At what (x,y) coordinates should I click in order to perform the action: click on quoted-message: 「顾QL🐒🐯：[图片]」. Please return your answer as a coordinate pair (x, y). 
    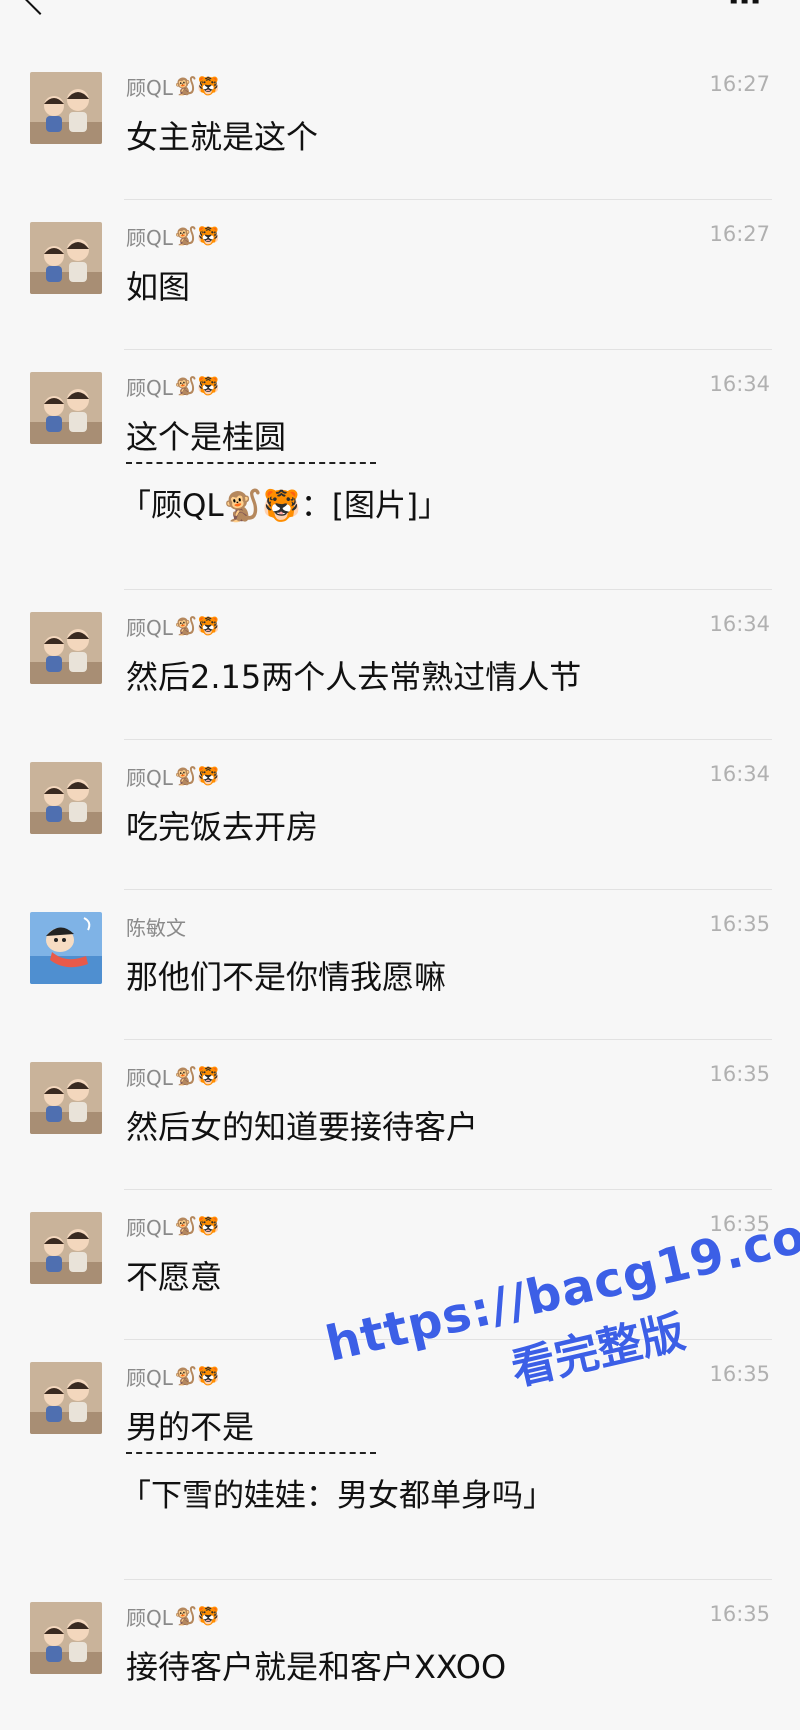
    Looking at the image, I should click on (284, 502).